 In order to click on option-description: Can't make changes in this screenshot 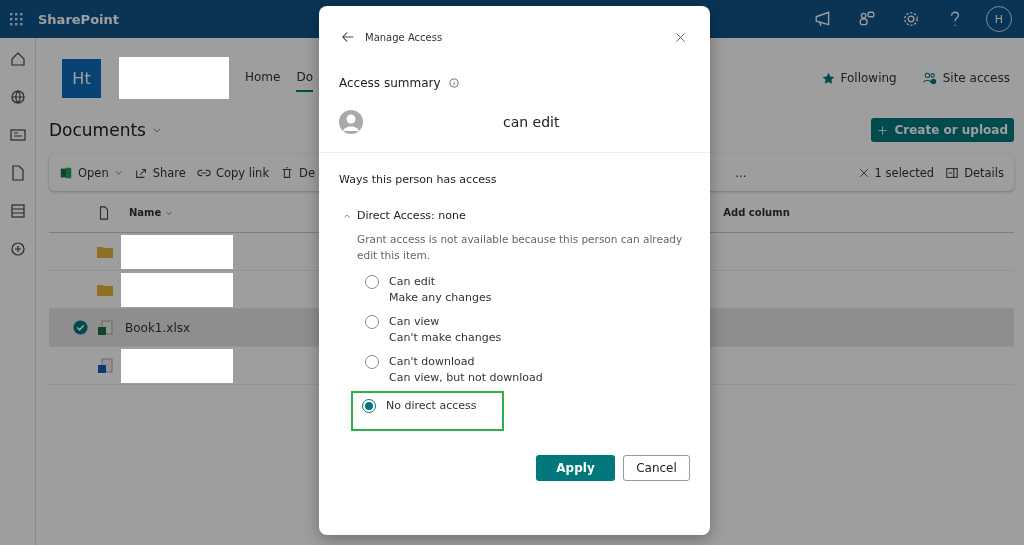, I will do `click(445, 337)`.